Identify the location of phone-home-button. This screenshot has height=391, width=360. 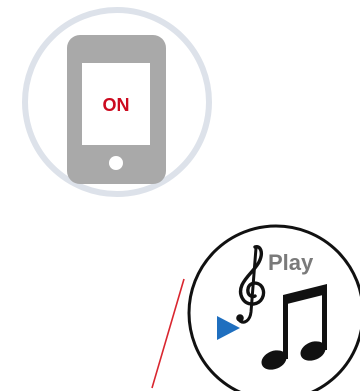
(116, 163).